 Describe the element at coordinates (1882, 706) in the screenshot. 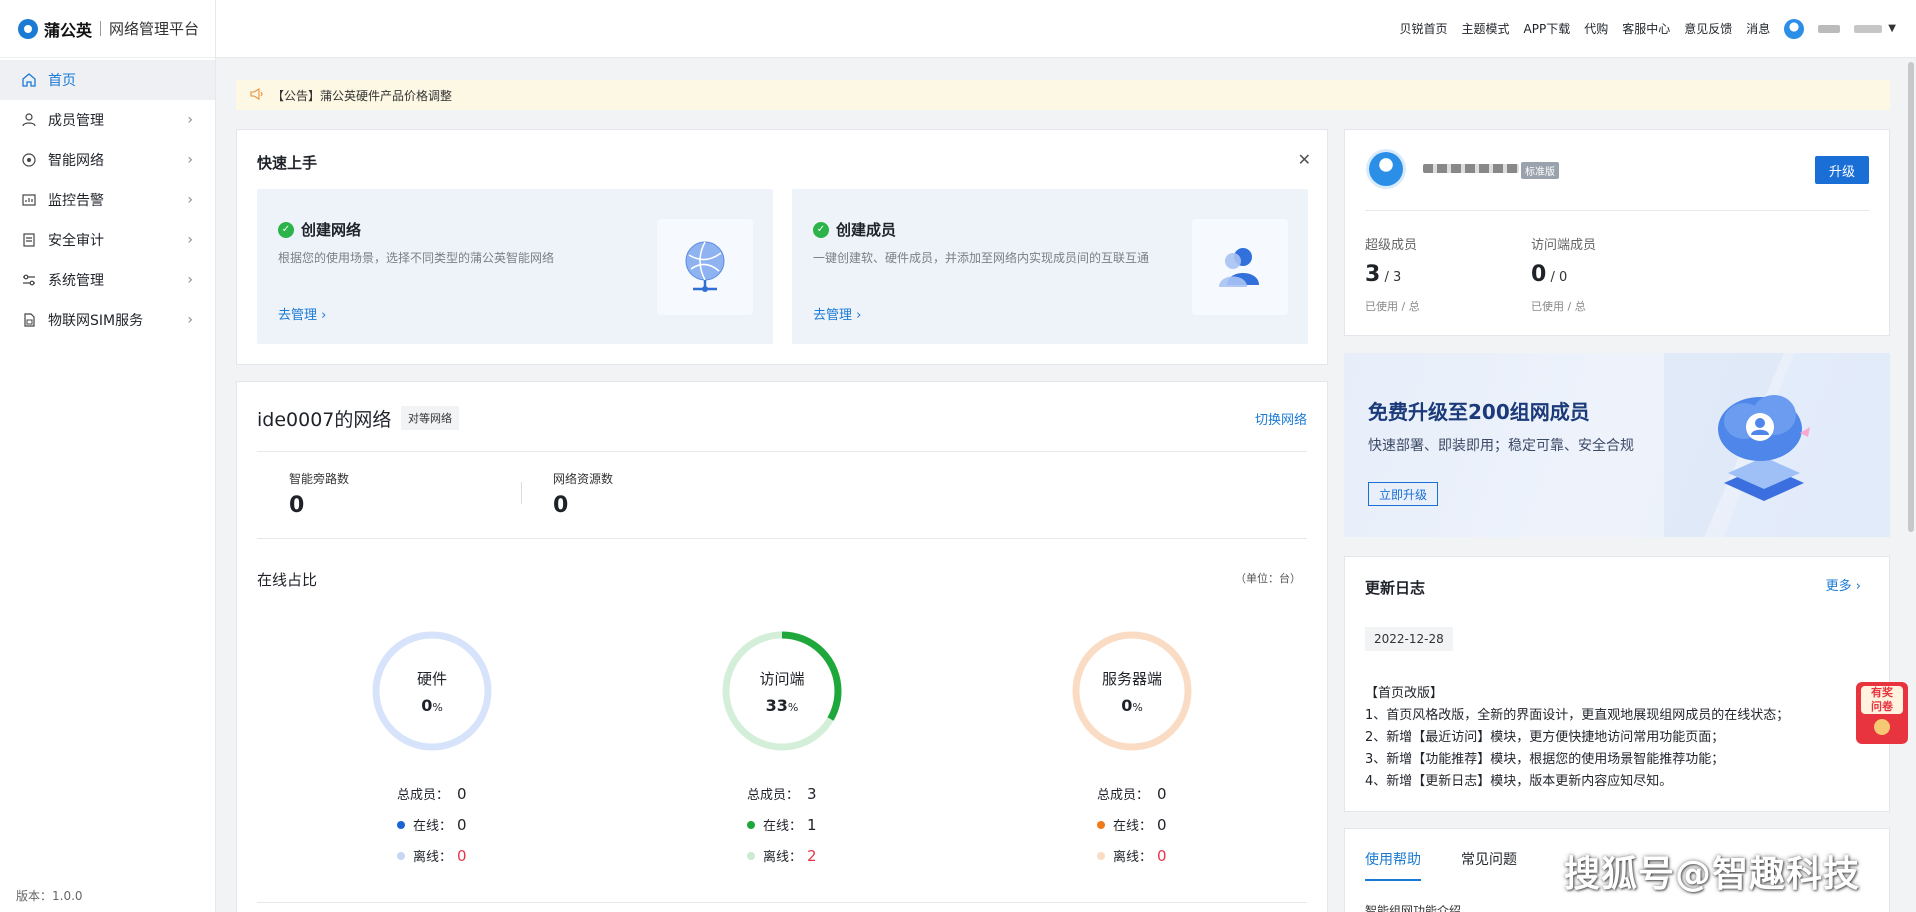

I see `survey-line: 问卷` at that location.